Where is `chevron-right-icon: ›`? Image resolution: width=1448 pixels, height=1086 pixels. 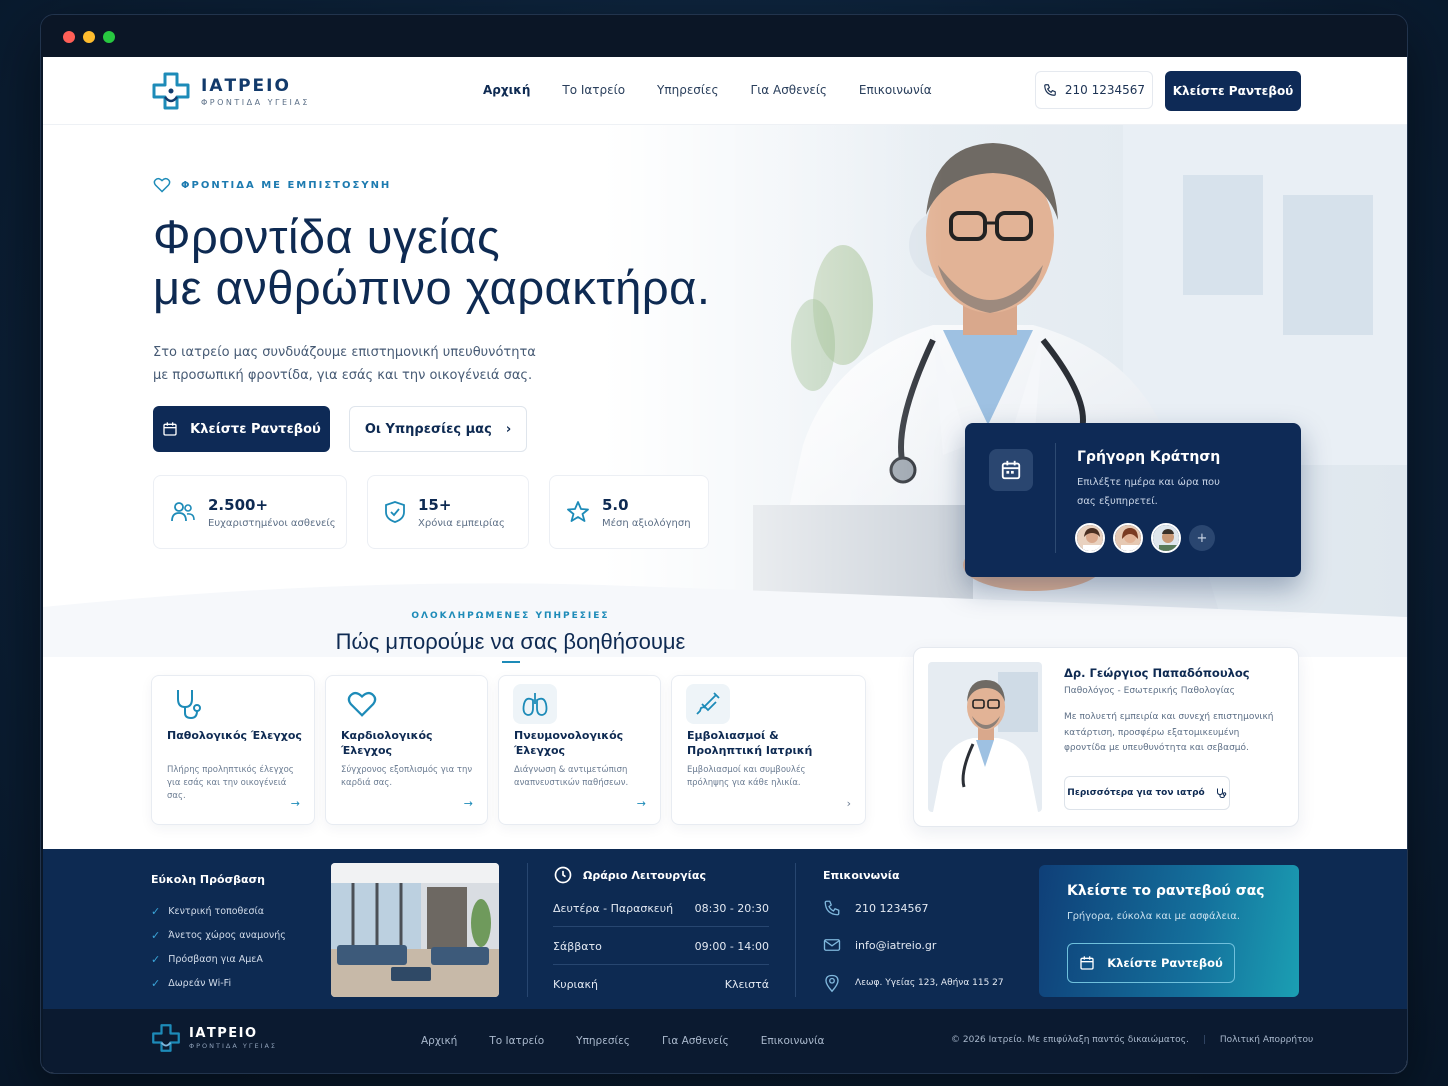 chevron-right-icon: › is located at coordinates (849, 803).